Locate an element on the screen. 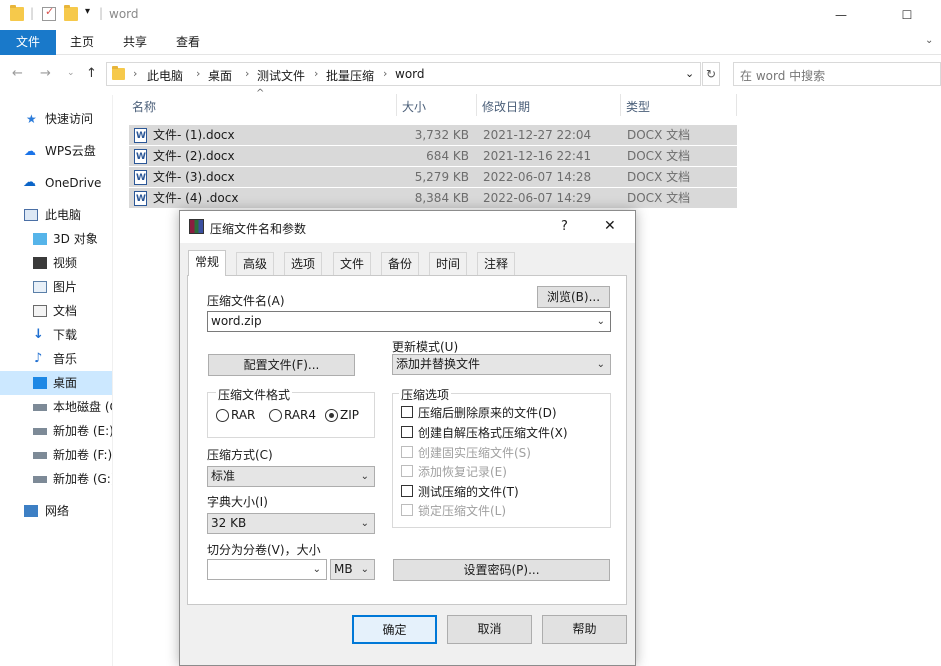  forward-arrow-icon: → is located at coordinates (45, 73).